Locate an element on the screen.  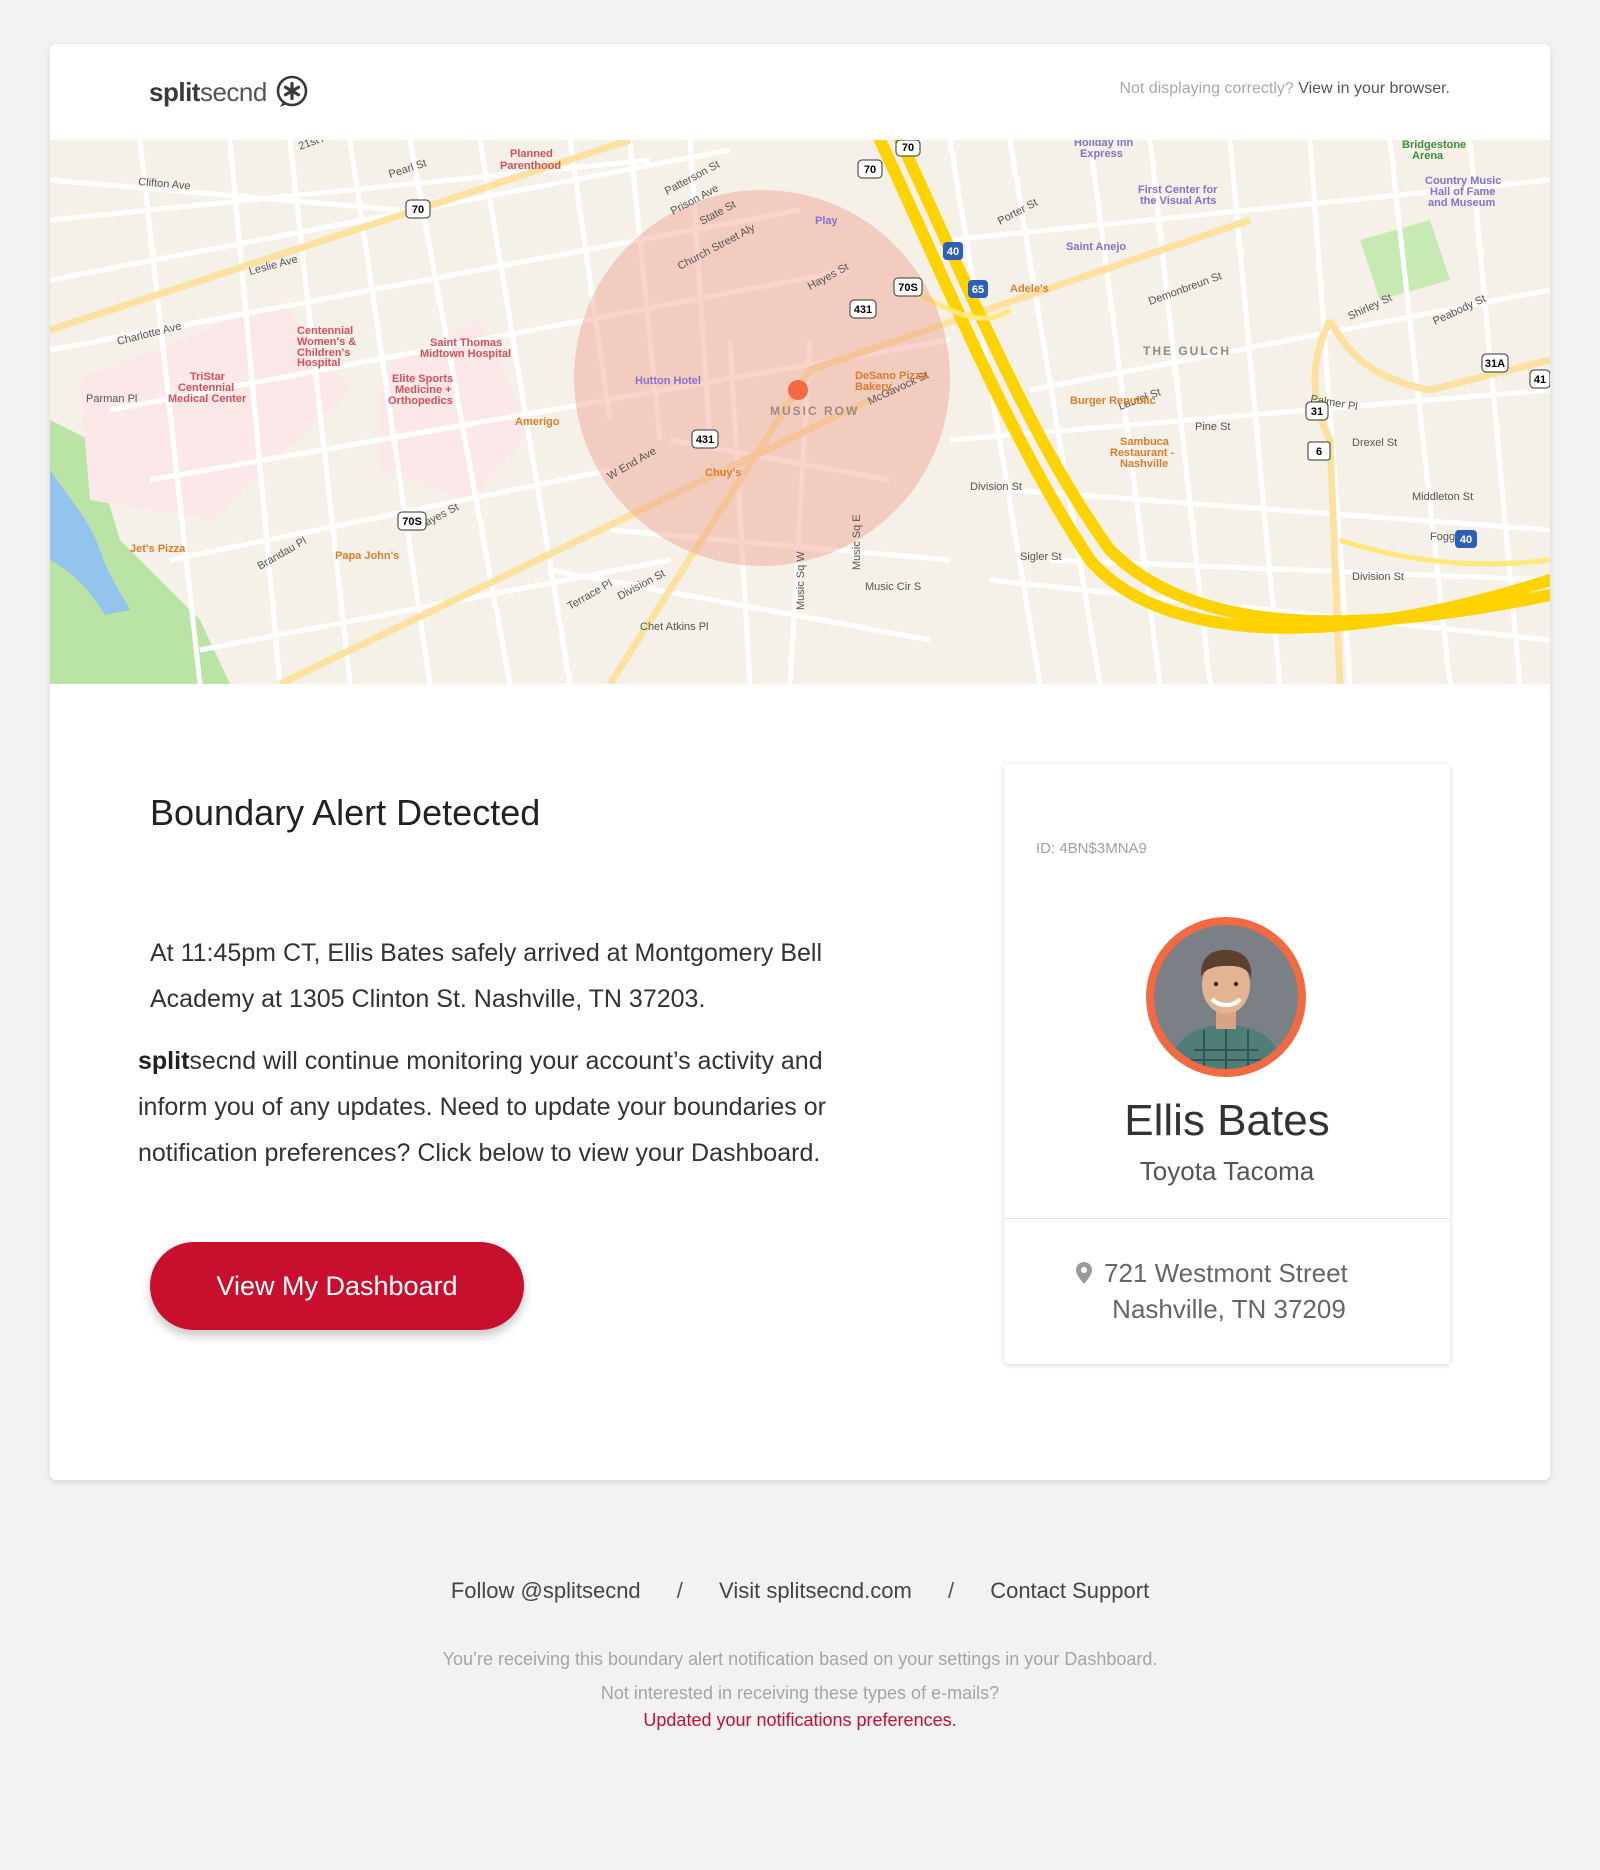
profile-id: ID: 4BN$3MNA9 is located at coordinates (1091, 848).